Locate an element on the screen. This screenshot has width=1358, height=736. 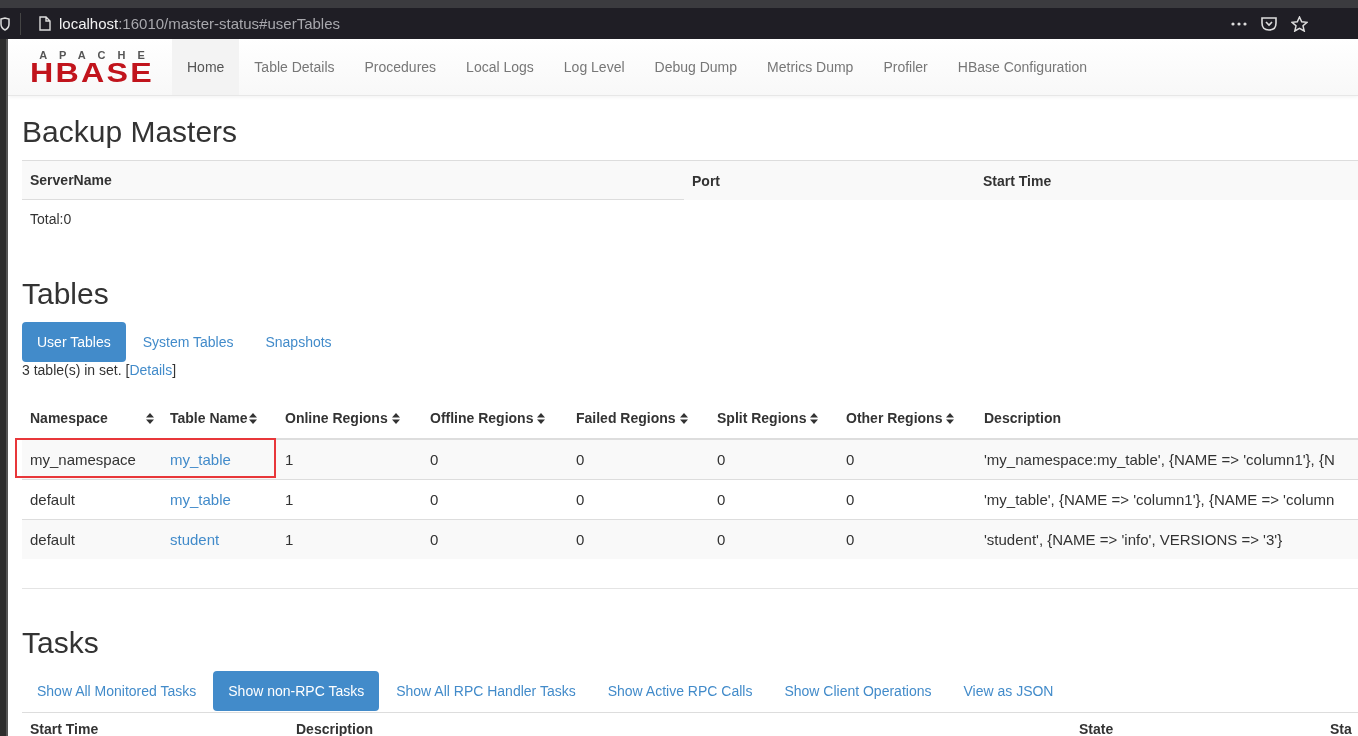
section-heading: Tasks is located at coordinates (61, 643).